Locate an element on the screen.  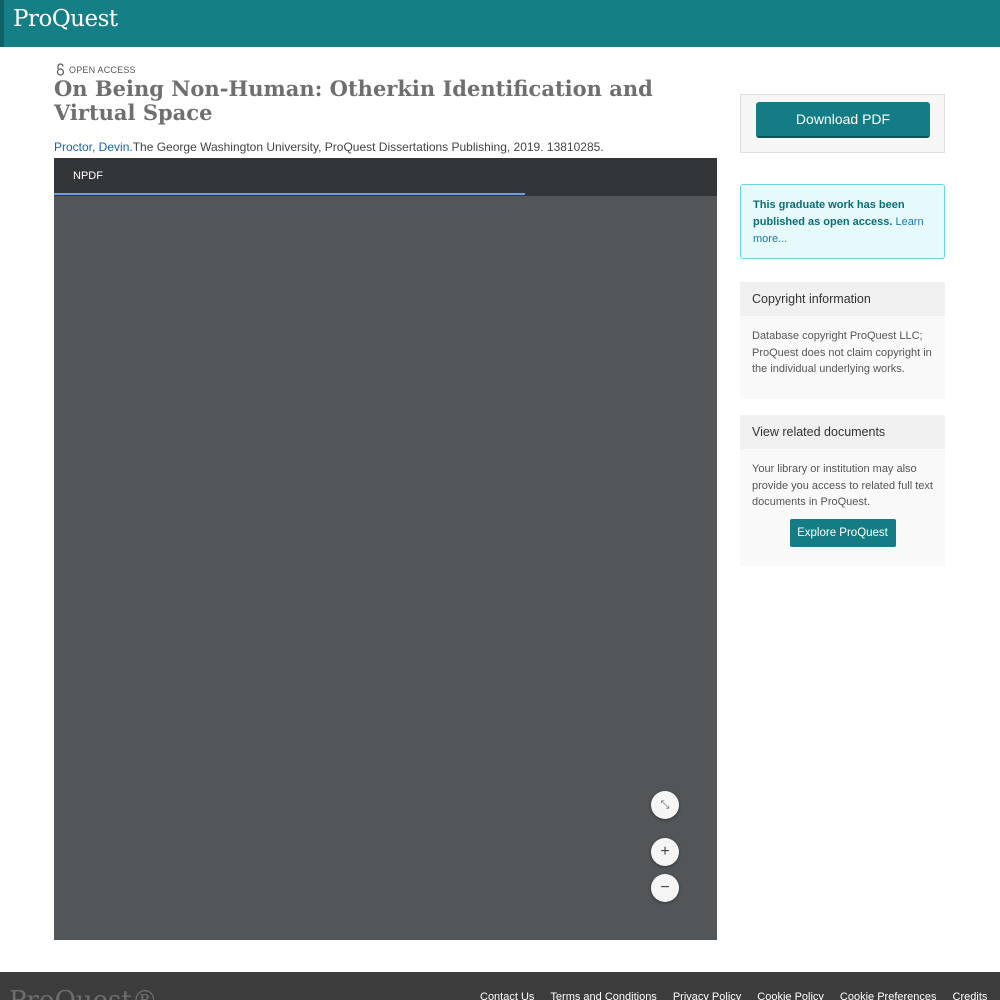
explore-proquest-button: Explore ProQuest is located at coordinates (842, 532).